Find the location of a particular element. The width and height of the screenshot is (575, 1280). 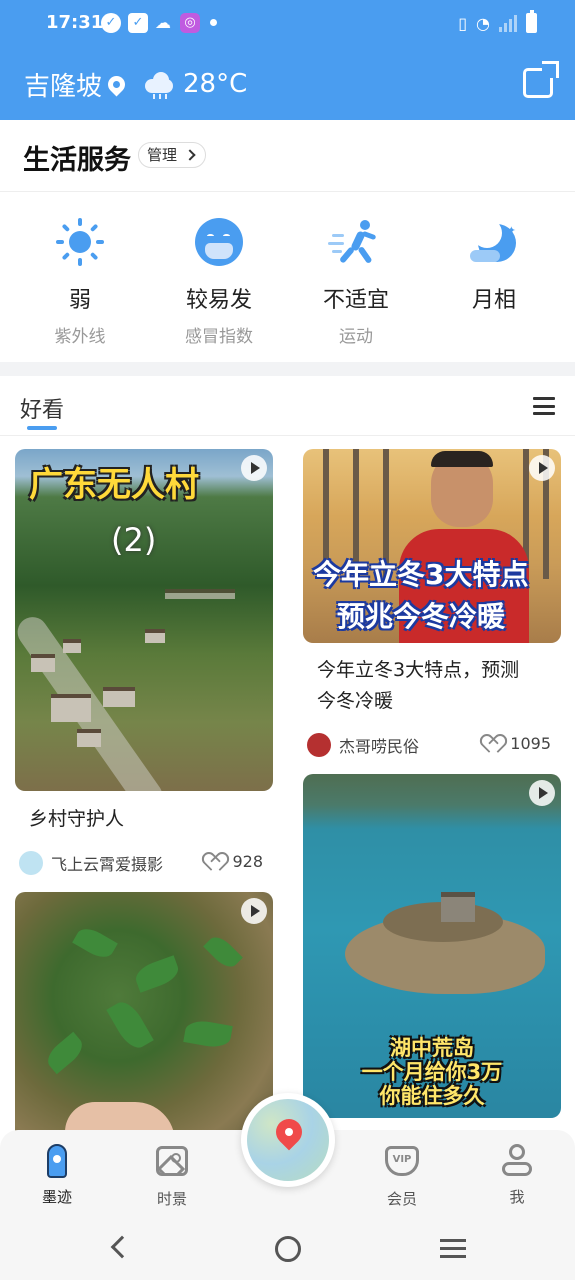

moon-icon: ✦ is located at coordinates (494, 242).